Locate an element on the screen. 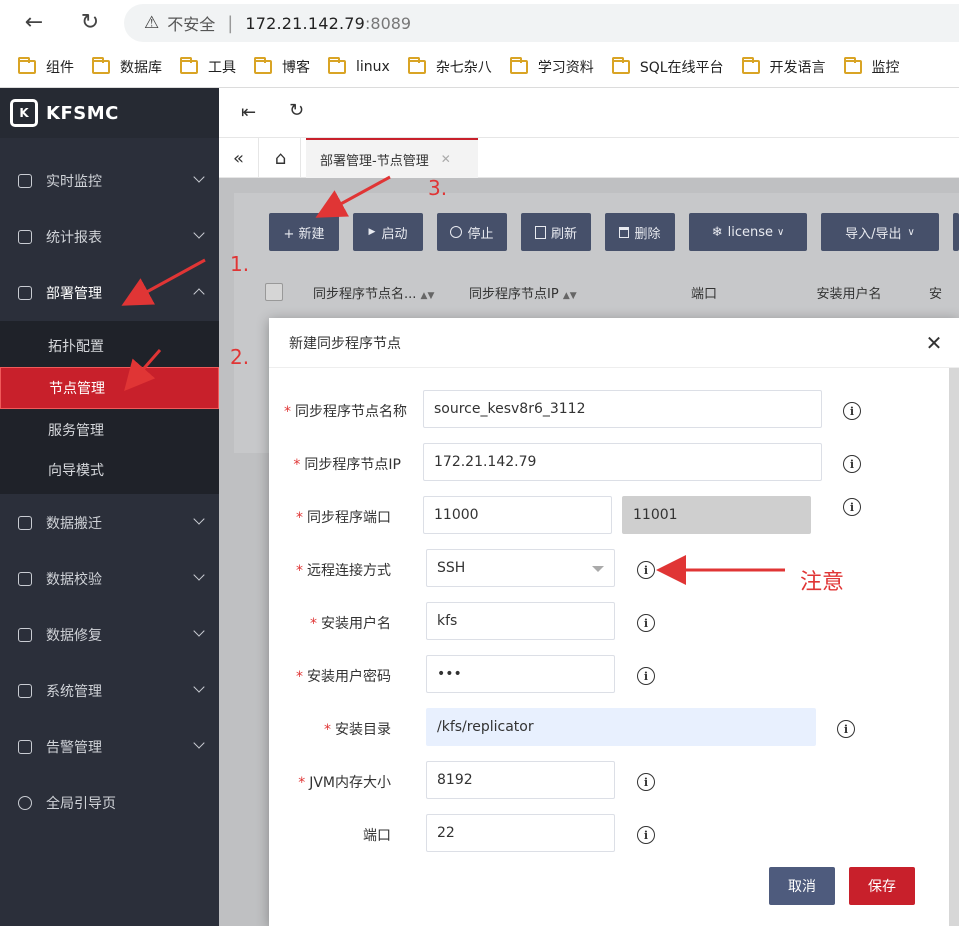  node-name-input: source_kesv8r6_3112 is located at coordinates (622, 409).